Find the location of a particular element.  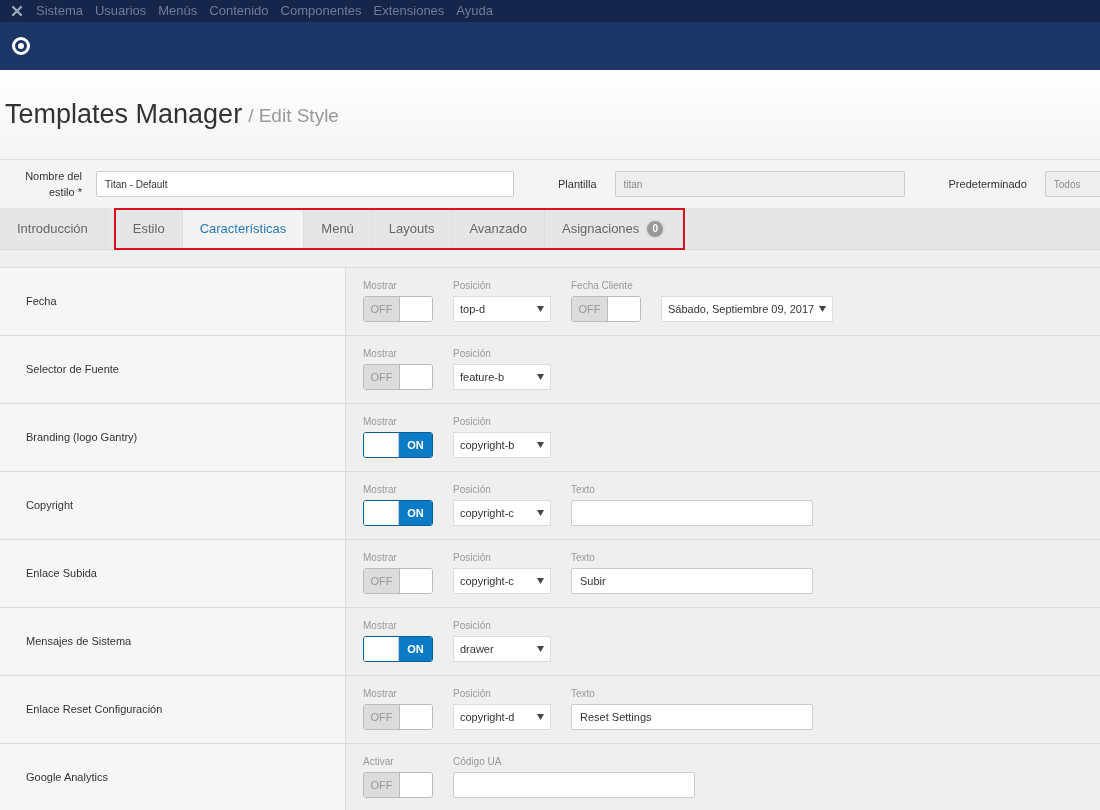

logo-icon is located at coordinates (17, 11).